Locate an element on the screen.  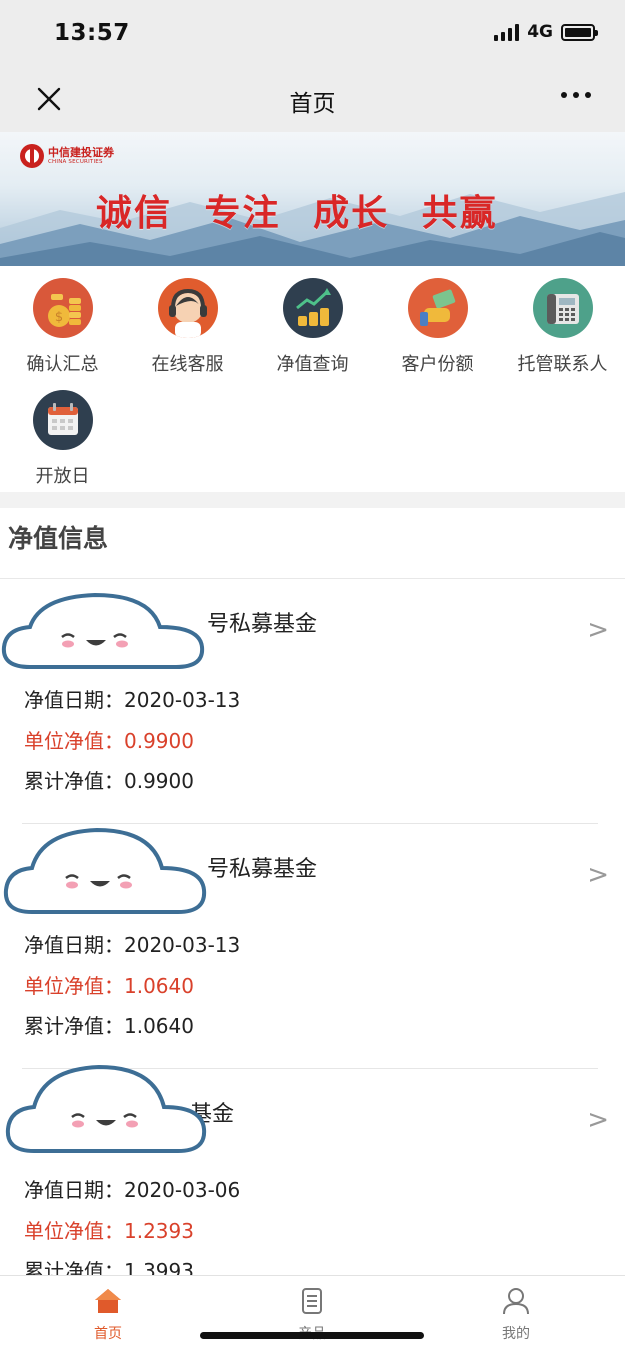
brand-logo: 中信建投证券 CHINA SECURITIES is located at coordinates (67, 156).